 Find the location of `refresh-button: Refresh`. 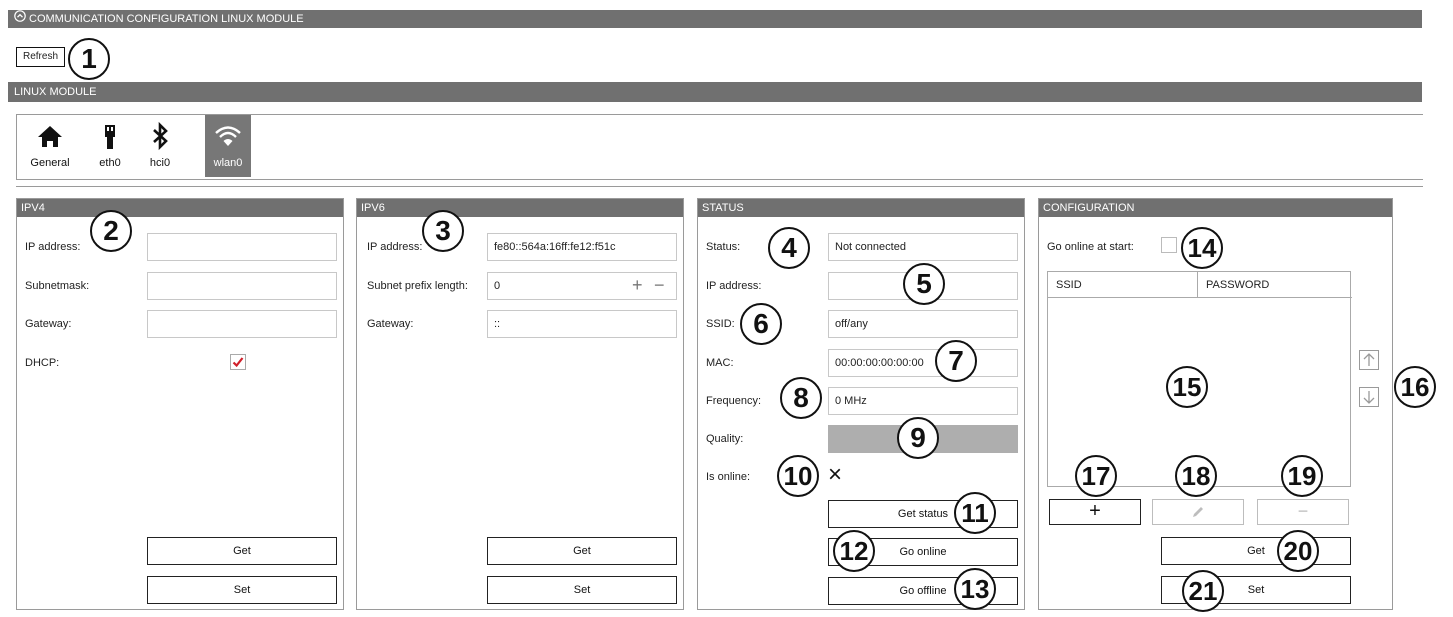

refresh-button: Refresh is located at coordinates (40, 57).